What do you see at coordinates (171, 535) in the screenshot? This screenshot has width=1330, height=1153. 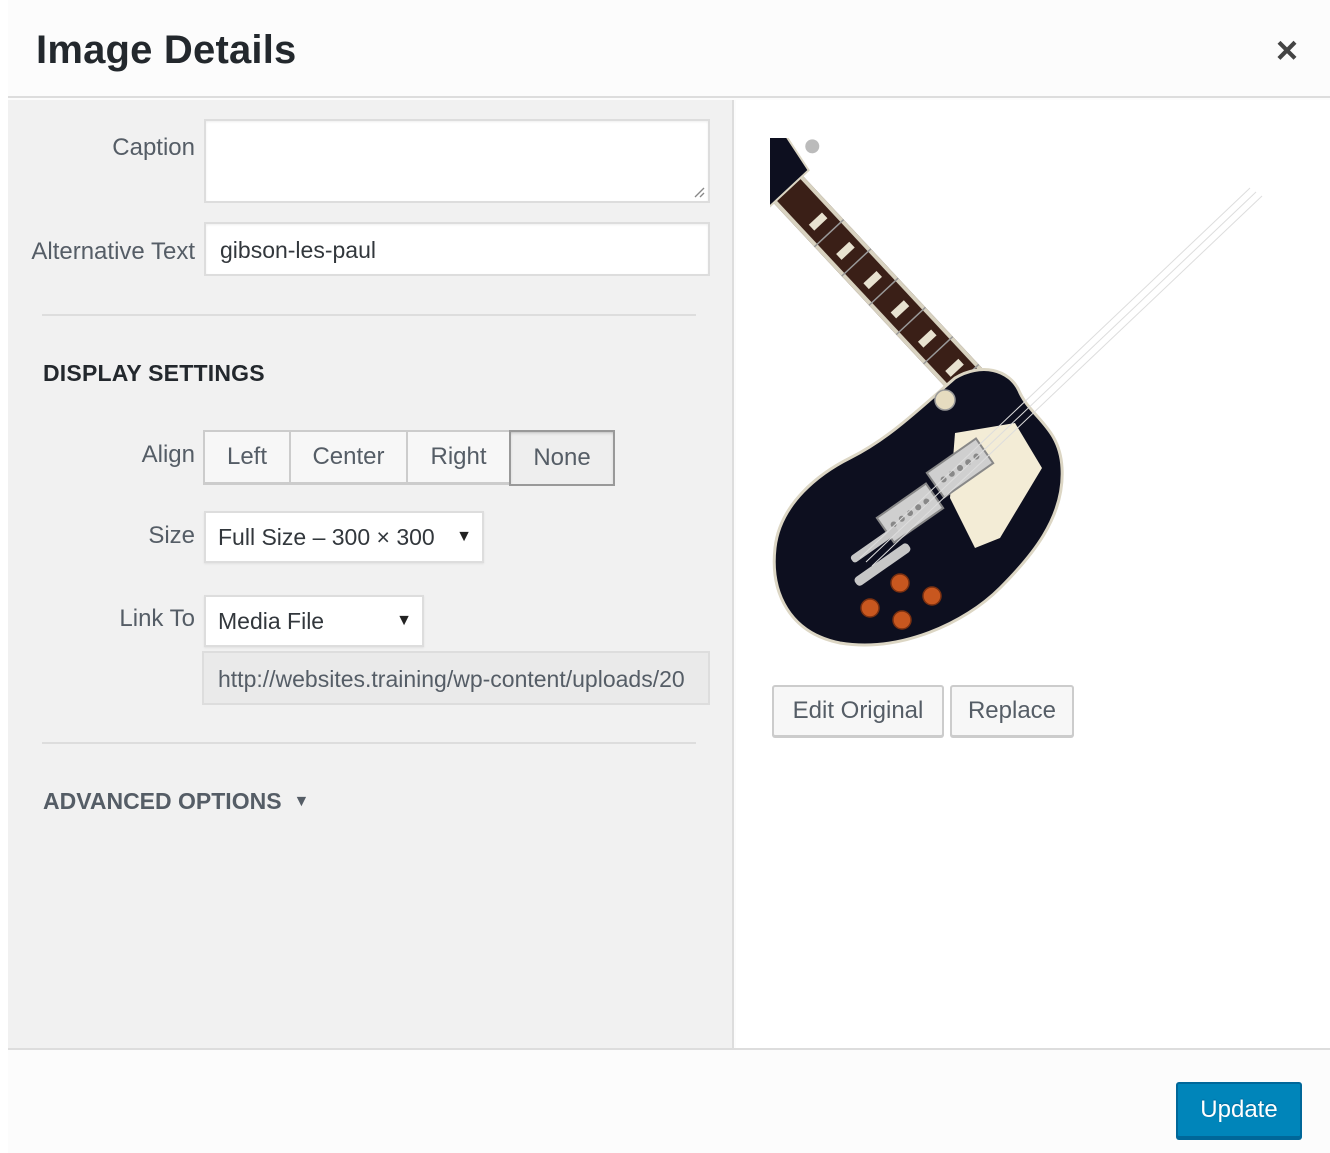 I see `size-label: Size` at bounding box center [171, 535].